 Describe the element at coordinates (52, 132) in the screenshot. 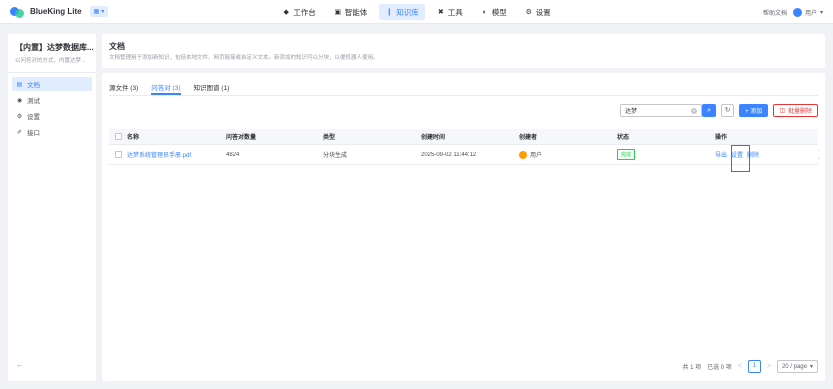

I see `sidebar-item-api: ✐ 接口` at that location.